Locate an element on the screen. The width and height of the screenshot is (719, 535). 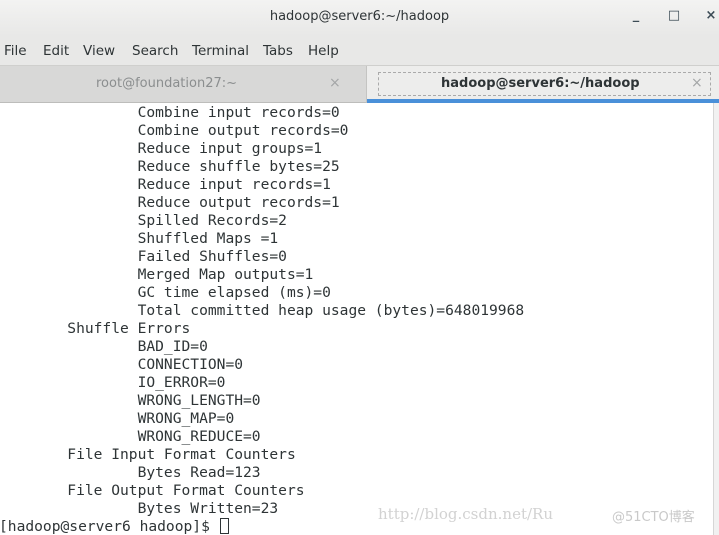
title-bar: hadoop@server6:~/hadoop _ □ × is located at coordinates (359, 18).